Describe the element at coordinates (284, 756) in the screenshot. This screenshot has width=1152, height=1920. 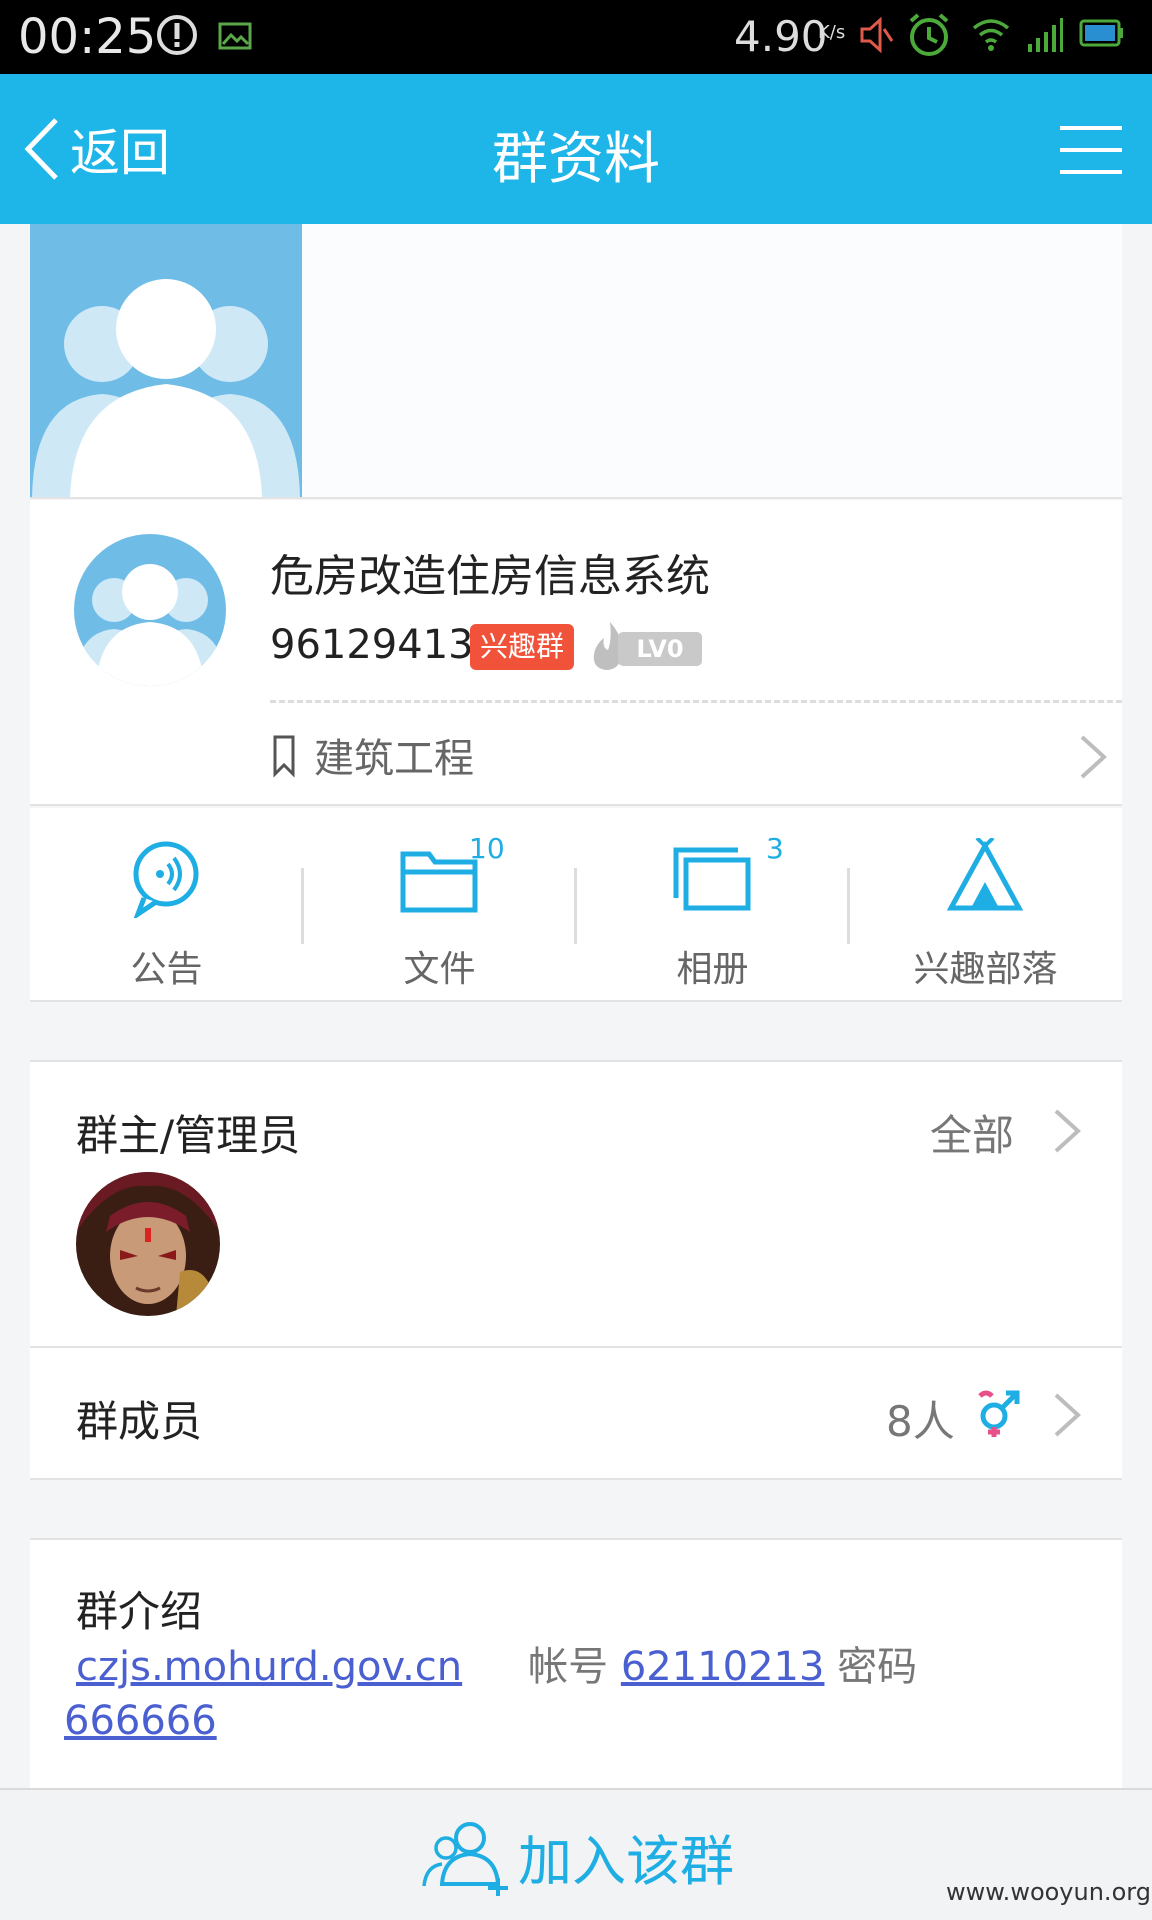
I see `bookmark-icon` at that location.